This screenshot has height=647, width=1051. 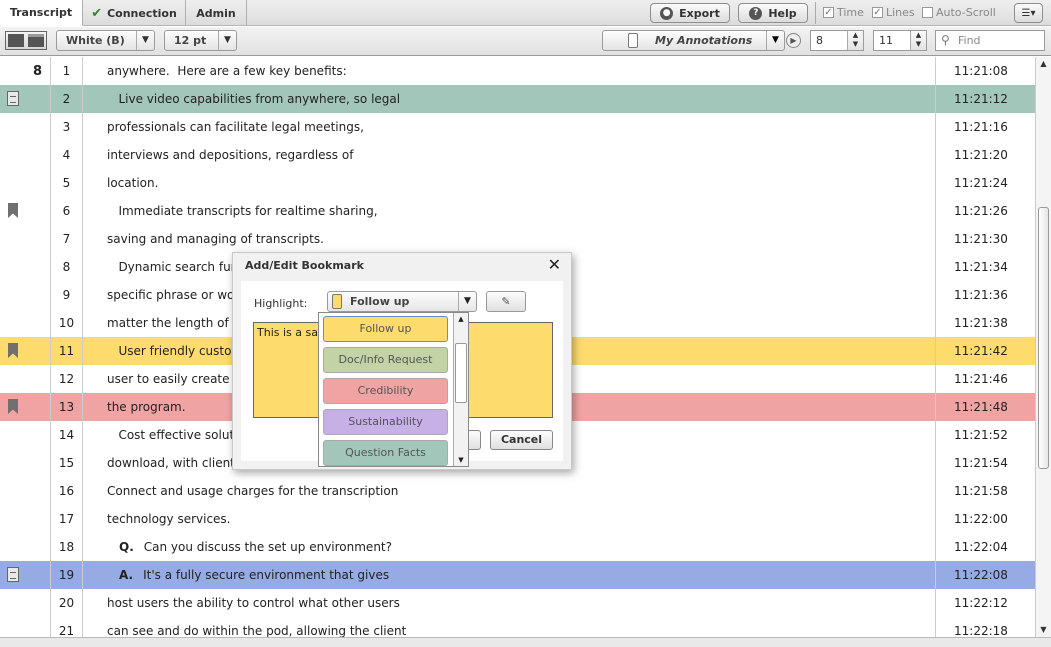 I want to click on dropdown-option: Doc/Info Request, so click(x=385, y=360).